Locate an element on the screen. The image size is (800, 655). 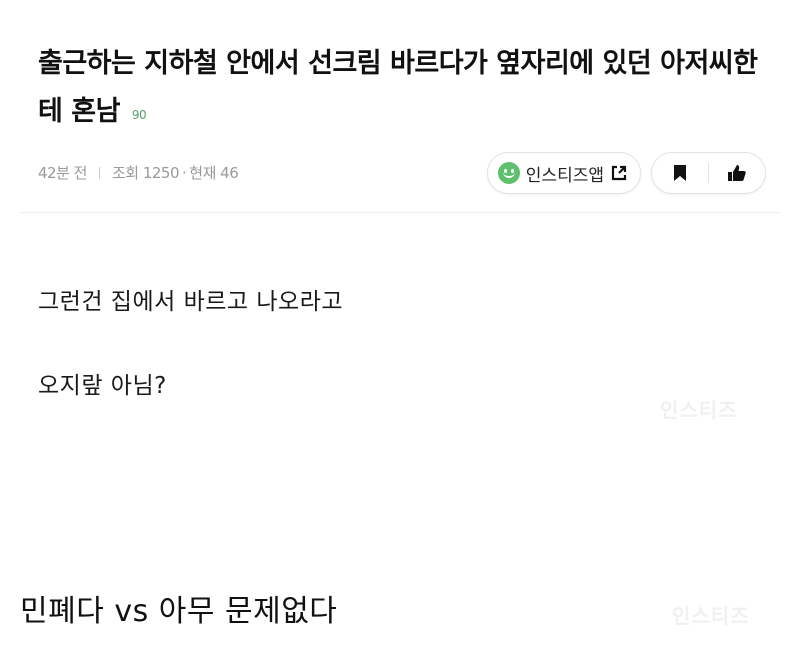
post-body-line-1: 그런건 집에서 바르고 나오라고 is located at coordinates (191, 302).